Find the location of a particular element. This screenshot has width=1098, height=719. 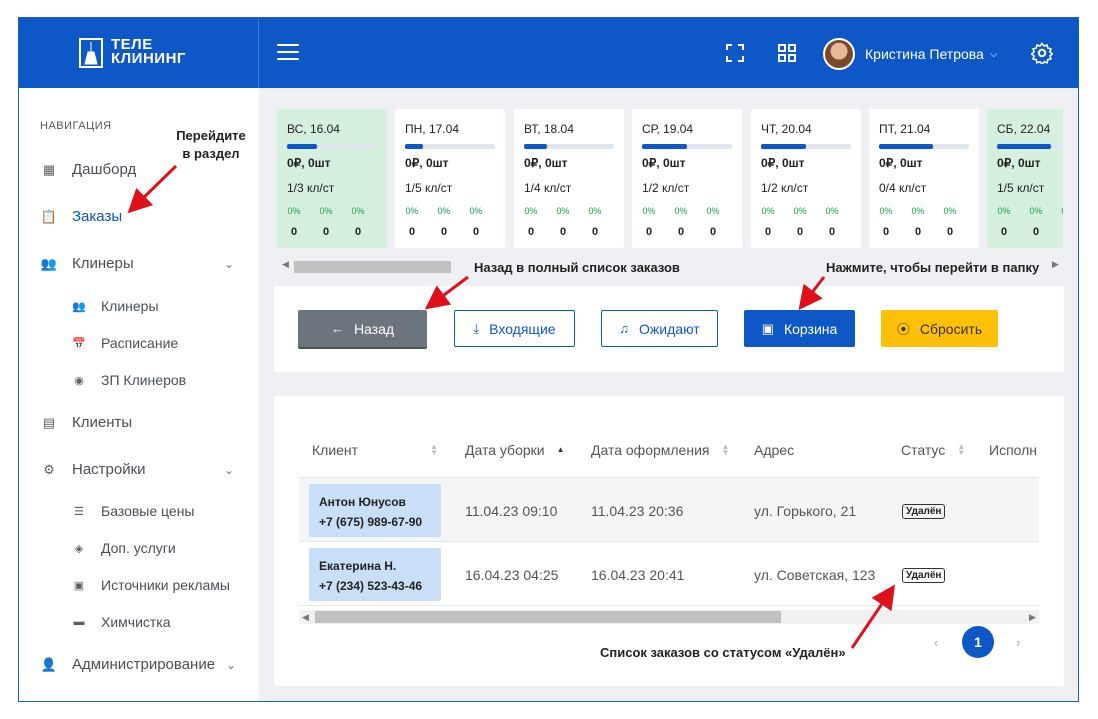

chevron-down-icon: ⌵ is located at coordinates (993, 54).